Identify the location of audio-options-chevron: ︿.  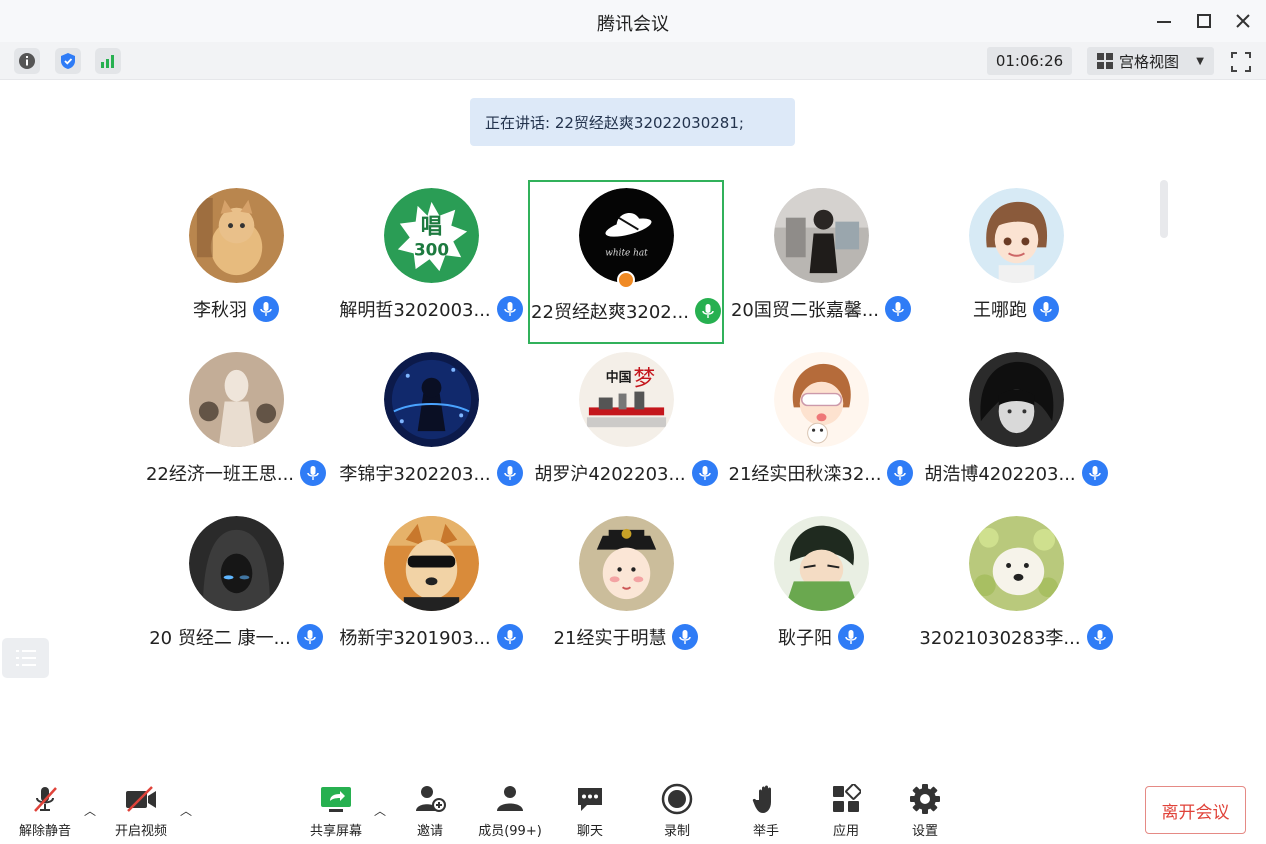
(90, 810).